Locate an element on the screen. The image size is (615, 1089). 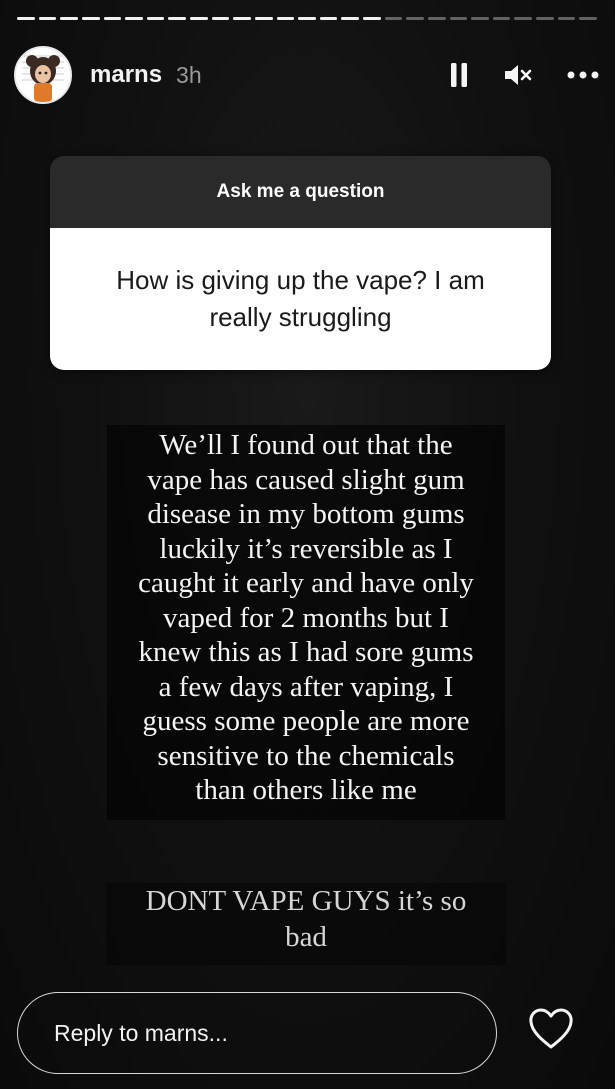
caption-line: disease in my bottom gums is located at coordinates (306, 514).